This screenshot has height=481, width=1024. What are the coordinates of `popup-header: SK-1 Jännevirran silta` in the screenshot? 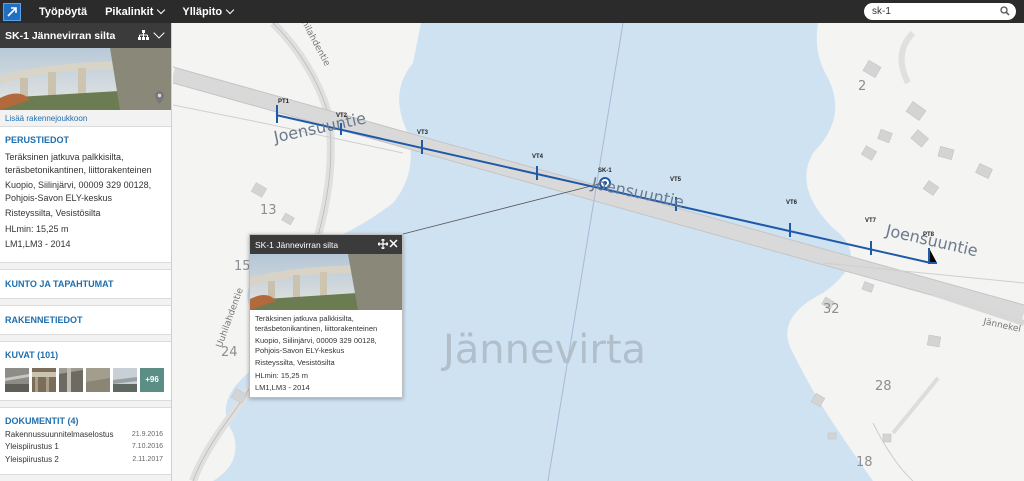 It's located at (326, 244).